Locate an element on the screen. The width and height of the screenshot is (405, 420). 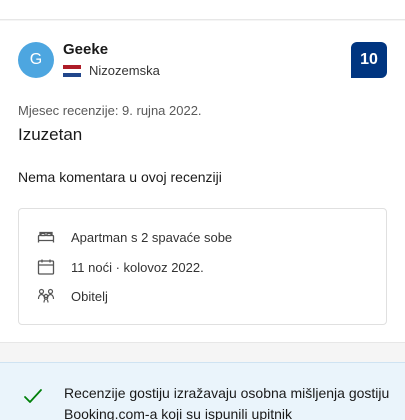
reviewer-country: Nizozemska is located at coordinates (111, 70).